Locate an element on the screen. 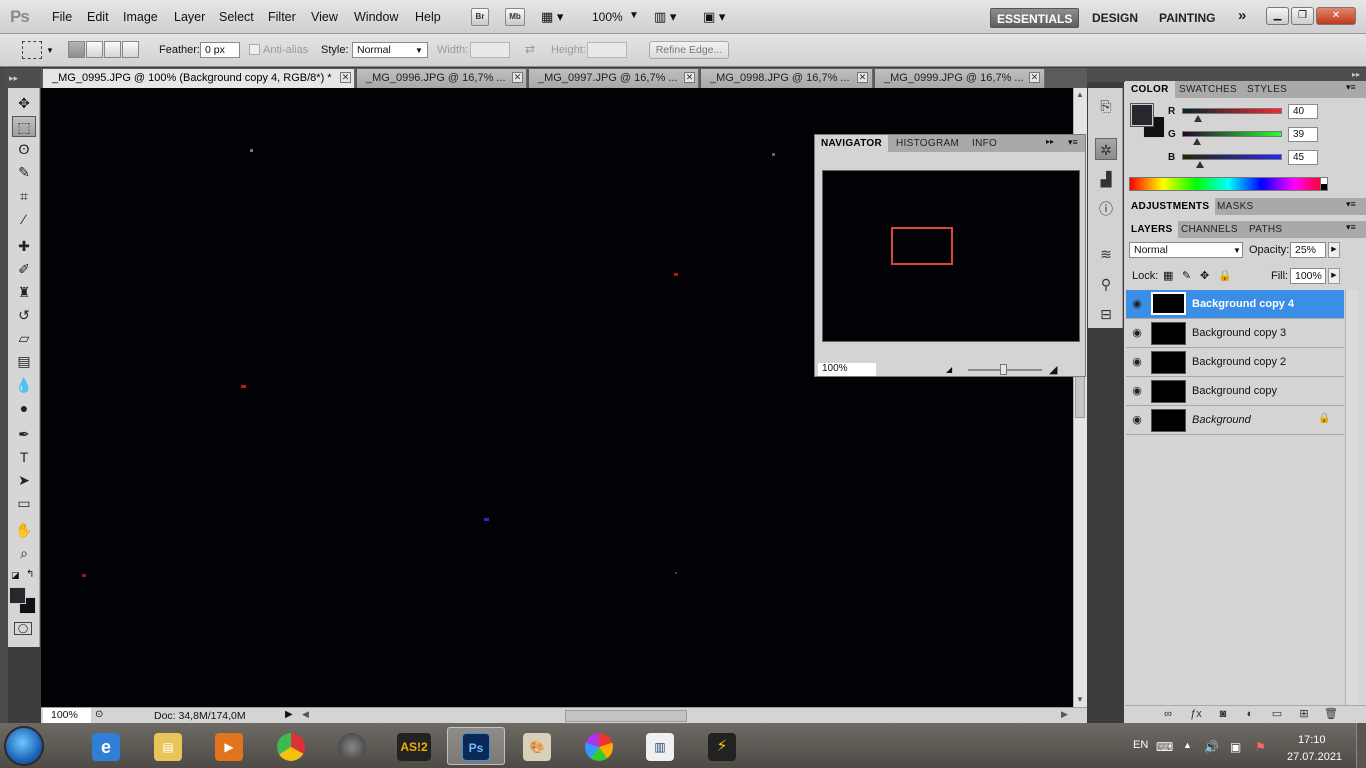 The width and height of the screenshot is (1366, 768). clock-time: 17:10 is located at coordinates (1312, 740).